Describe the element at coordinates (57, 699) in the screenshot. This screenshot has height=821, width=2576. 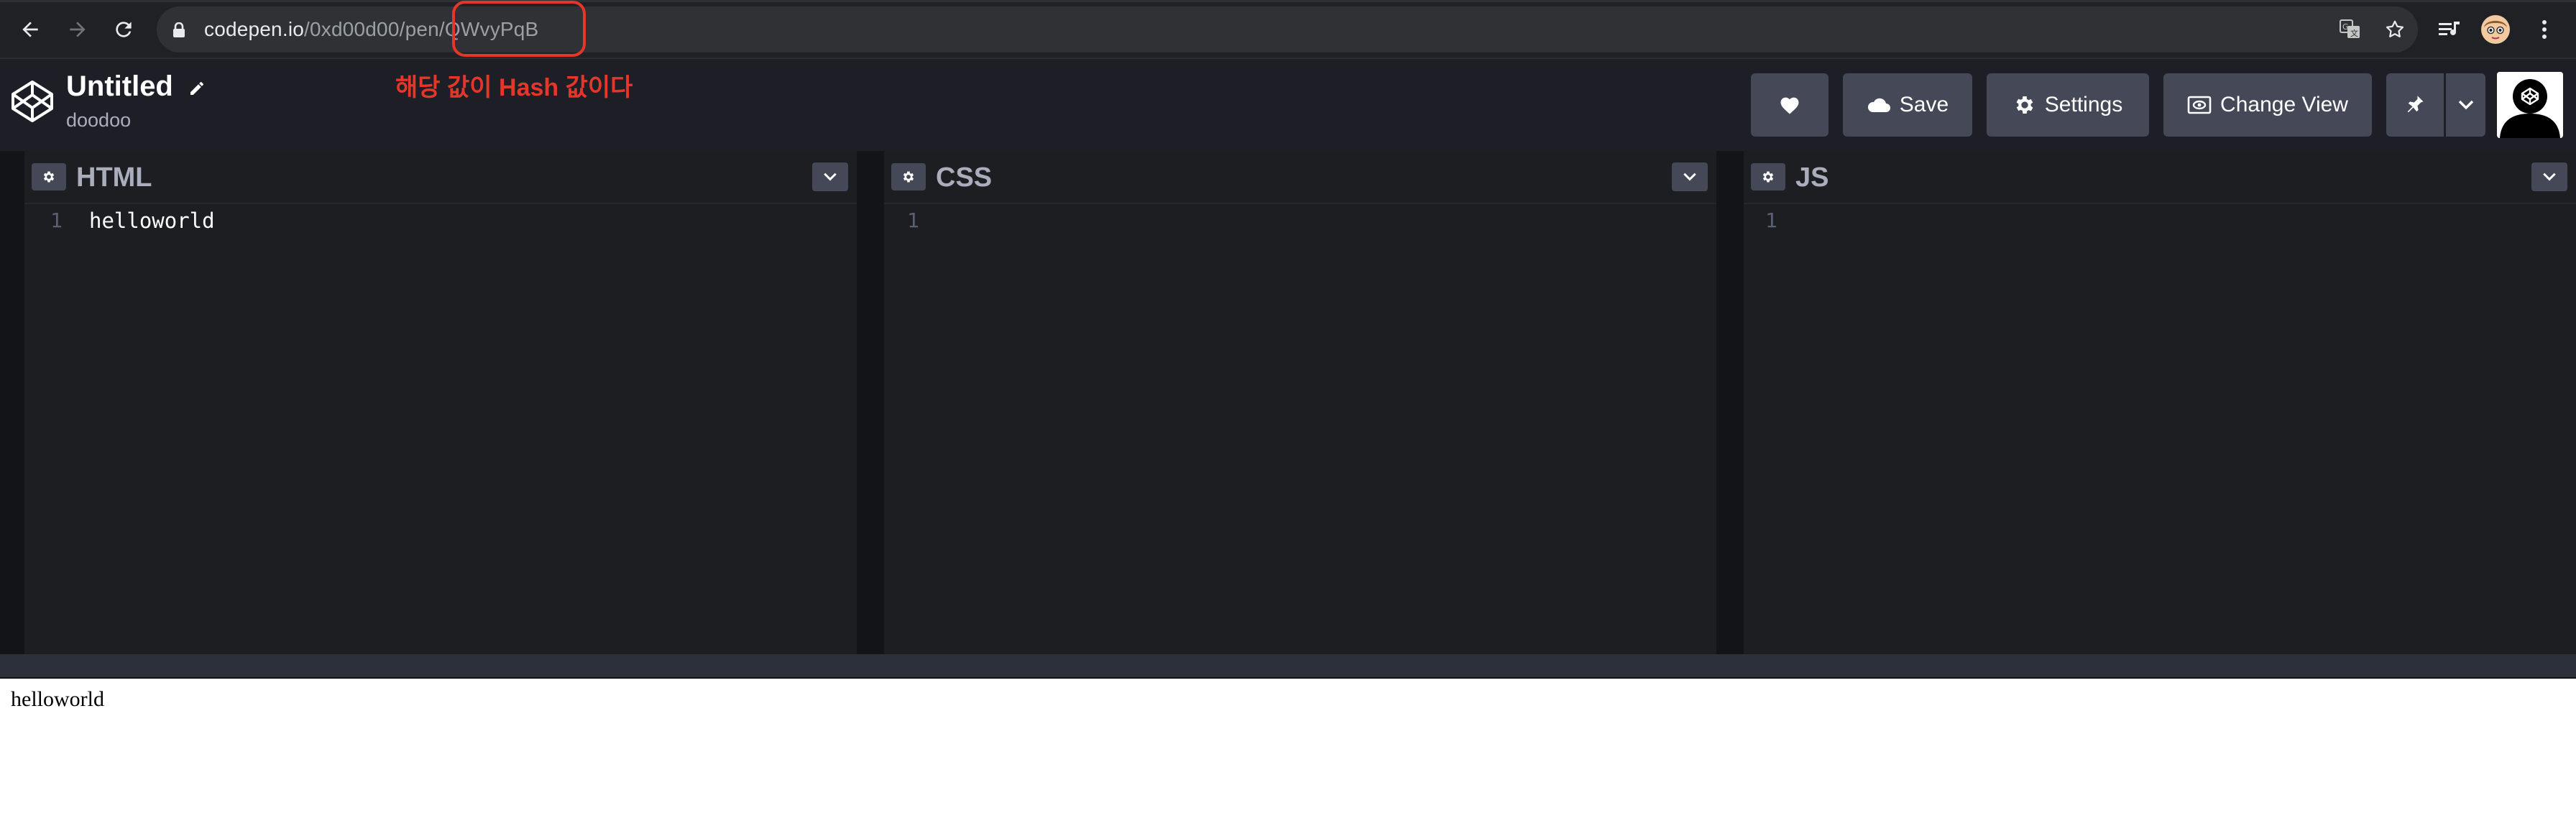
I see `preview-output: helloworld` at that location.